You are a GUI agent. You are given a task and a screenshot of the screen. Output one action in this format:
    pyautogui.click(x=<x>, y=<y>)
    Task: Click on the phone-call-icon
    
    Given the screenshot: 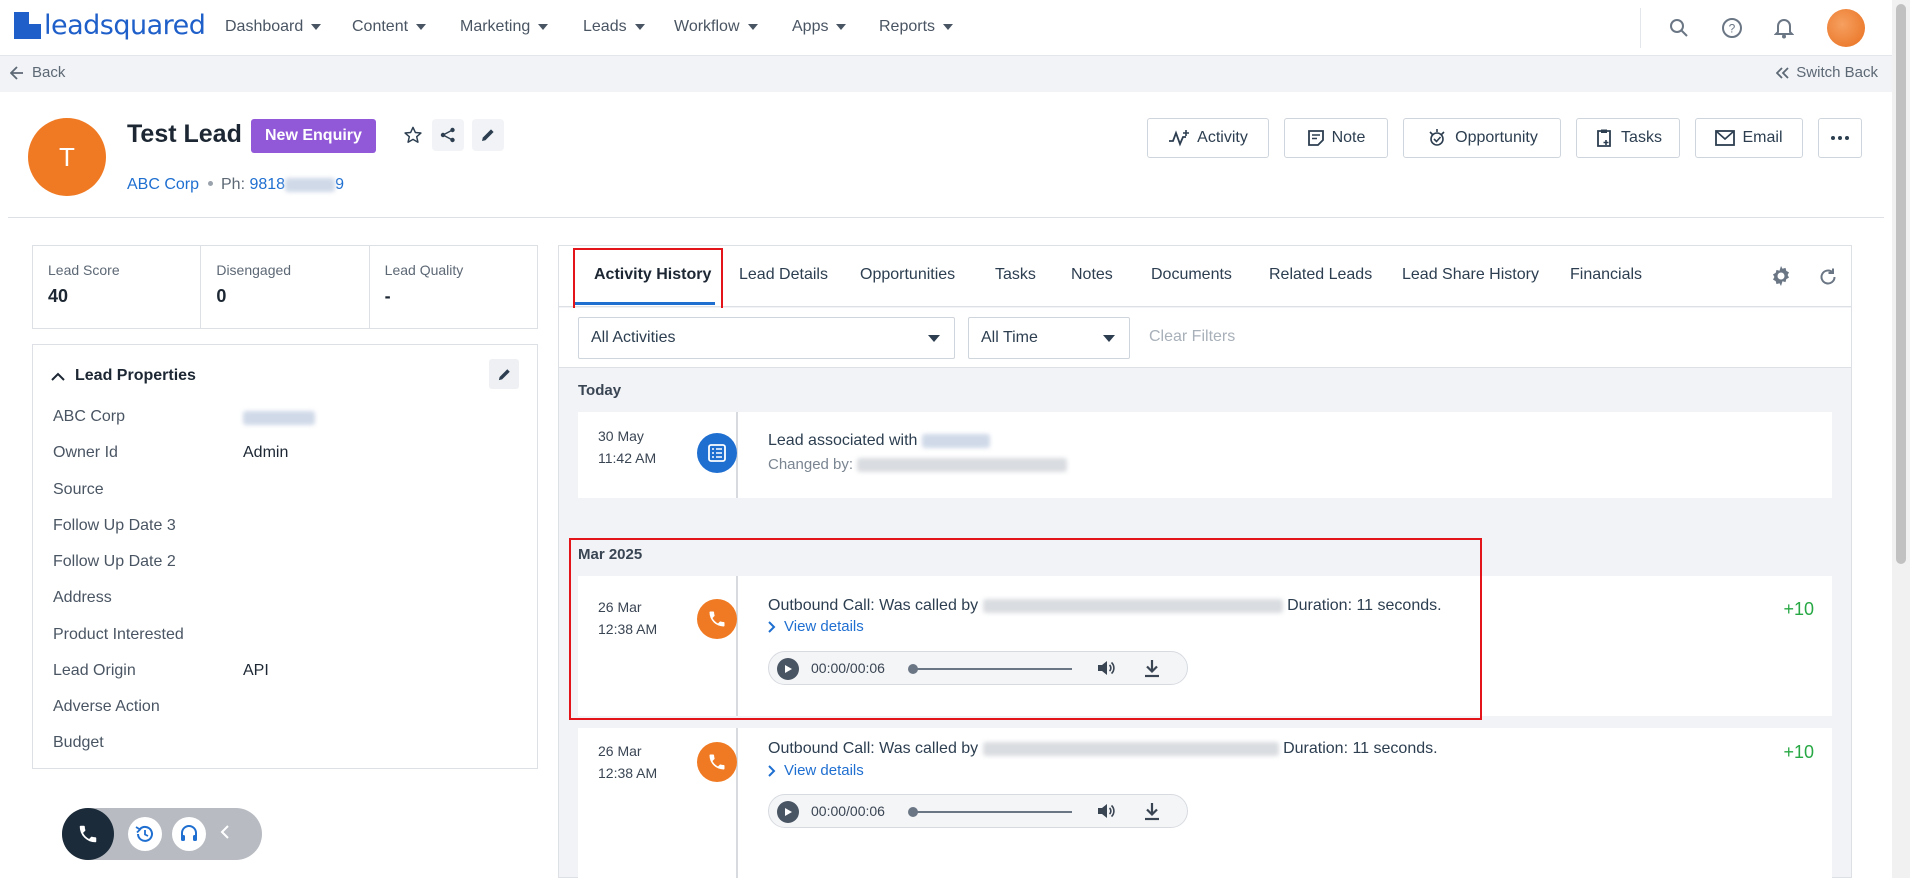 What is the action you would take?
    pyautogui.click(x=717, y=762)
    